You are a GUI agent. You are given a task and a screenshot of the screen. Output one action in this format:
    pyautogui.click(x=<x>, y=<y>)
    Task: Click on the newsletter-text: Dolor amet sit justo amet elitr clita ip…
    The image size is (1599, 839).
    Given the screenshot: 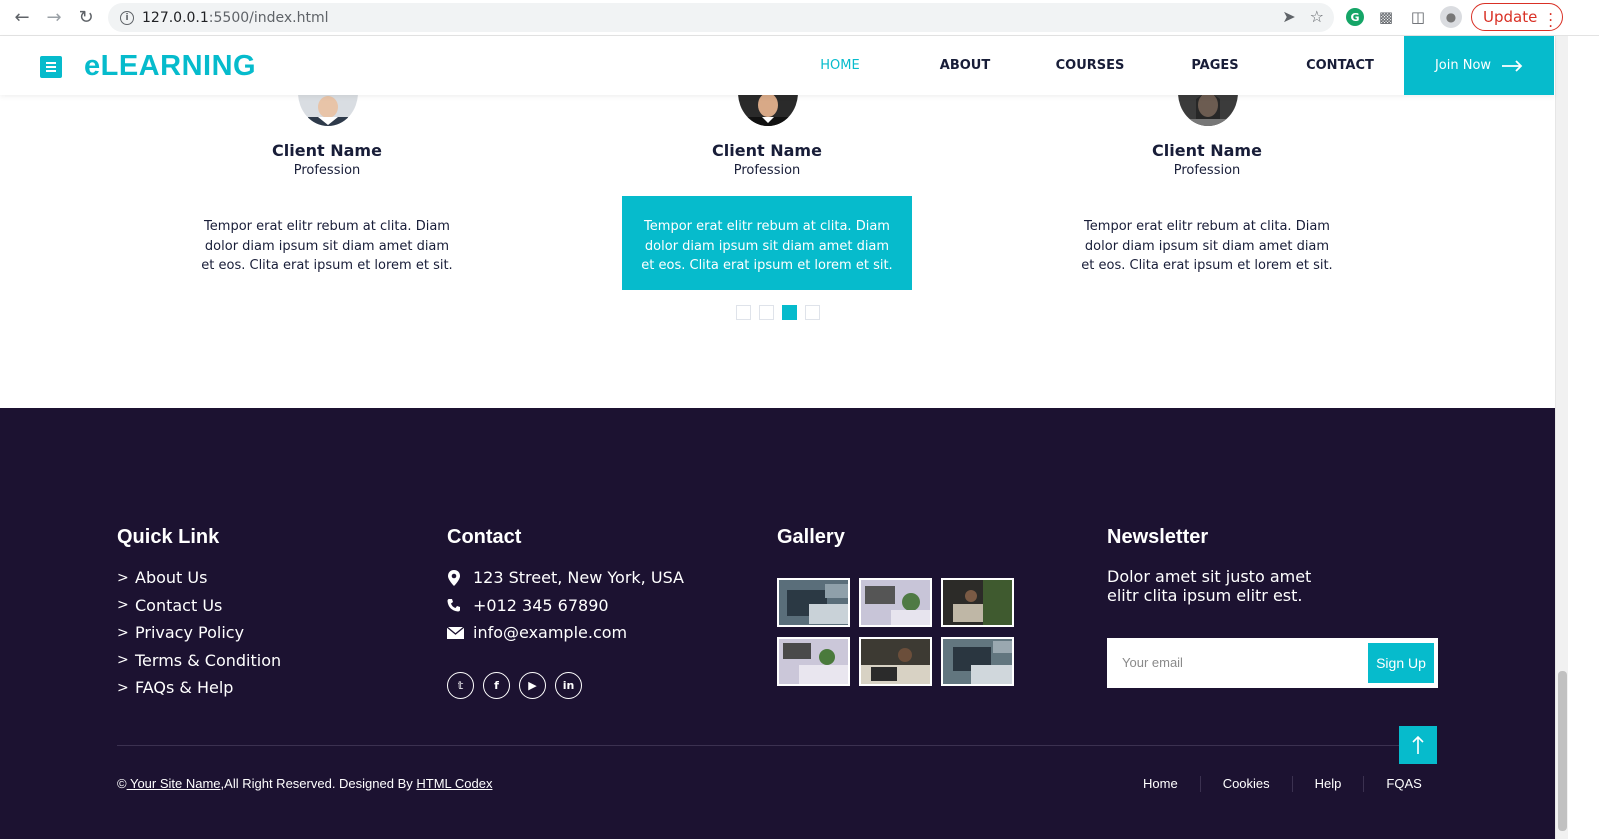 What is the action you would take?
    pyautogui.click(x=1209, y=586)
    